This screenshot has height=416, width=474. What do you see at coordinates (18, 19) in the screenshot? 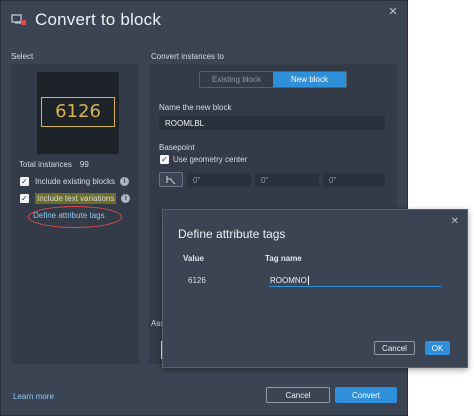
I see `convert-block-icon` at bounding box center [18, 19].